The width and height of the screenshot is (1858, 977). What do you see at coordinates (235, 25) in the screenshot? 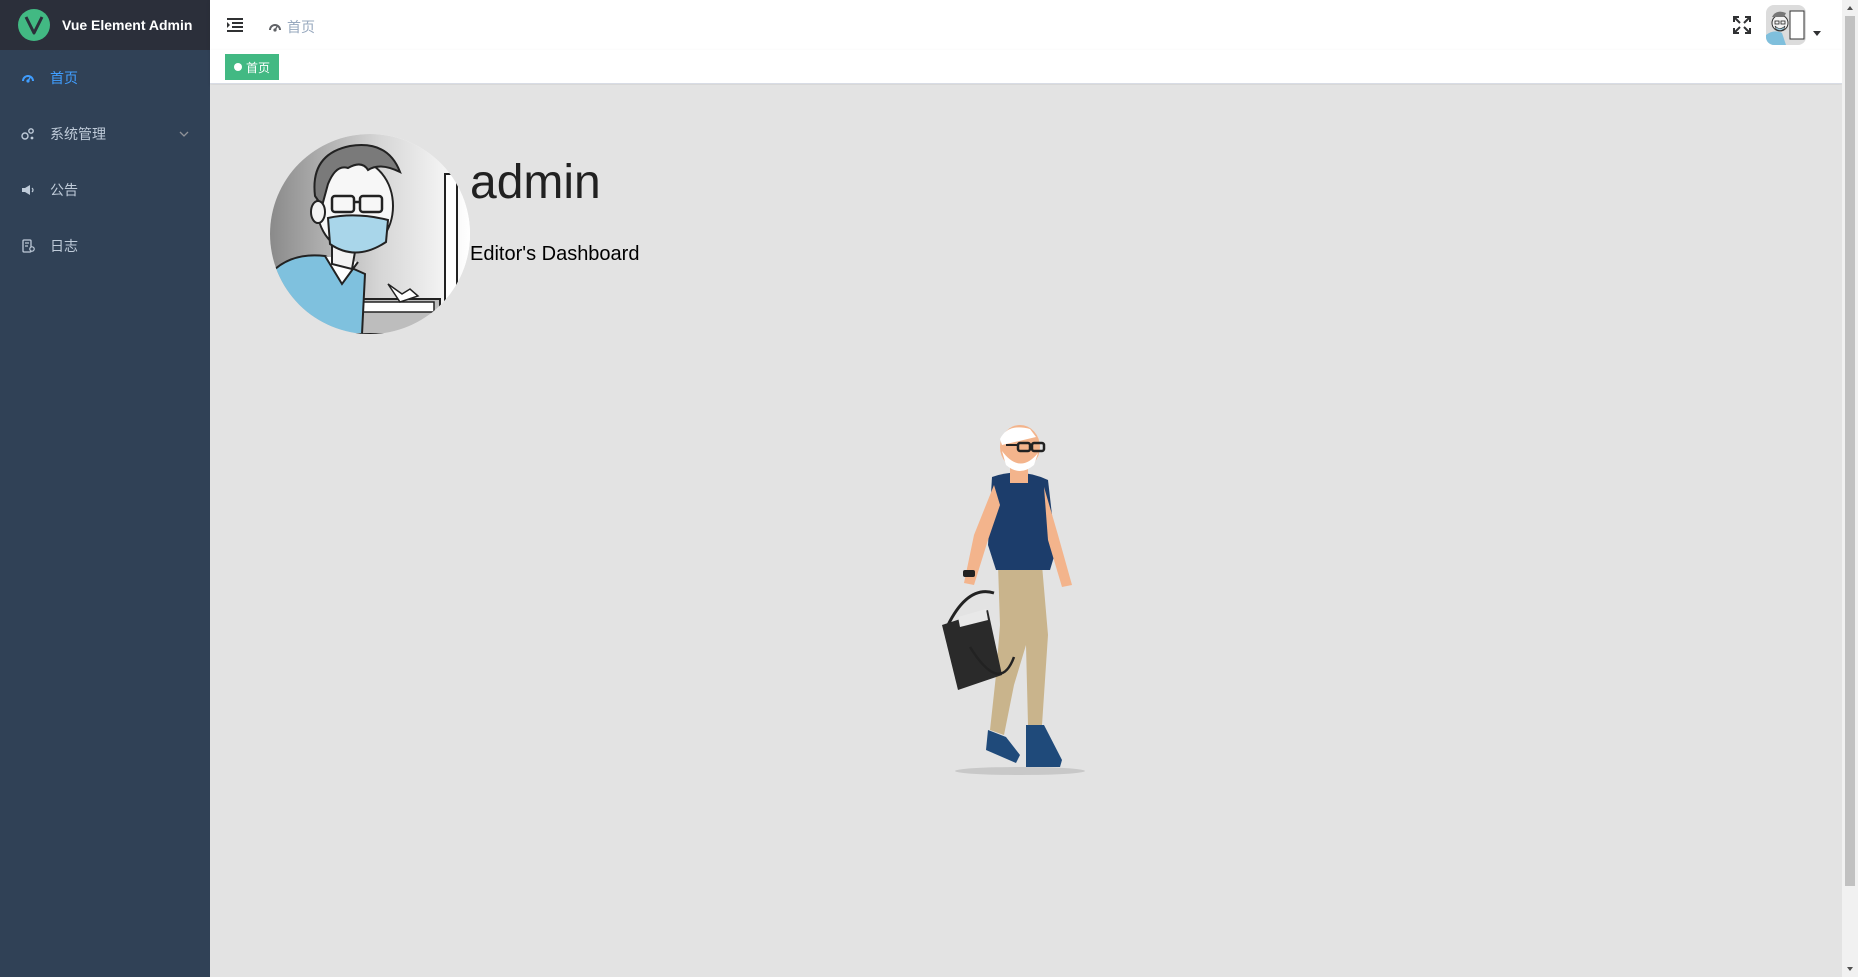
I see `hamburger-icon` at bounding box center [235, 25].